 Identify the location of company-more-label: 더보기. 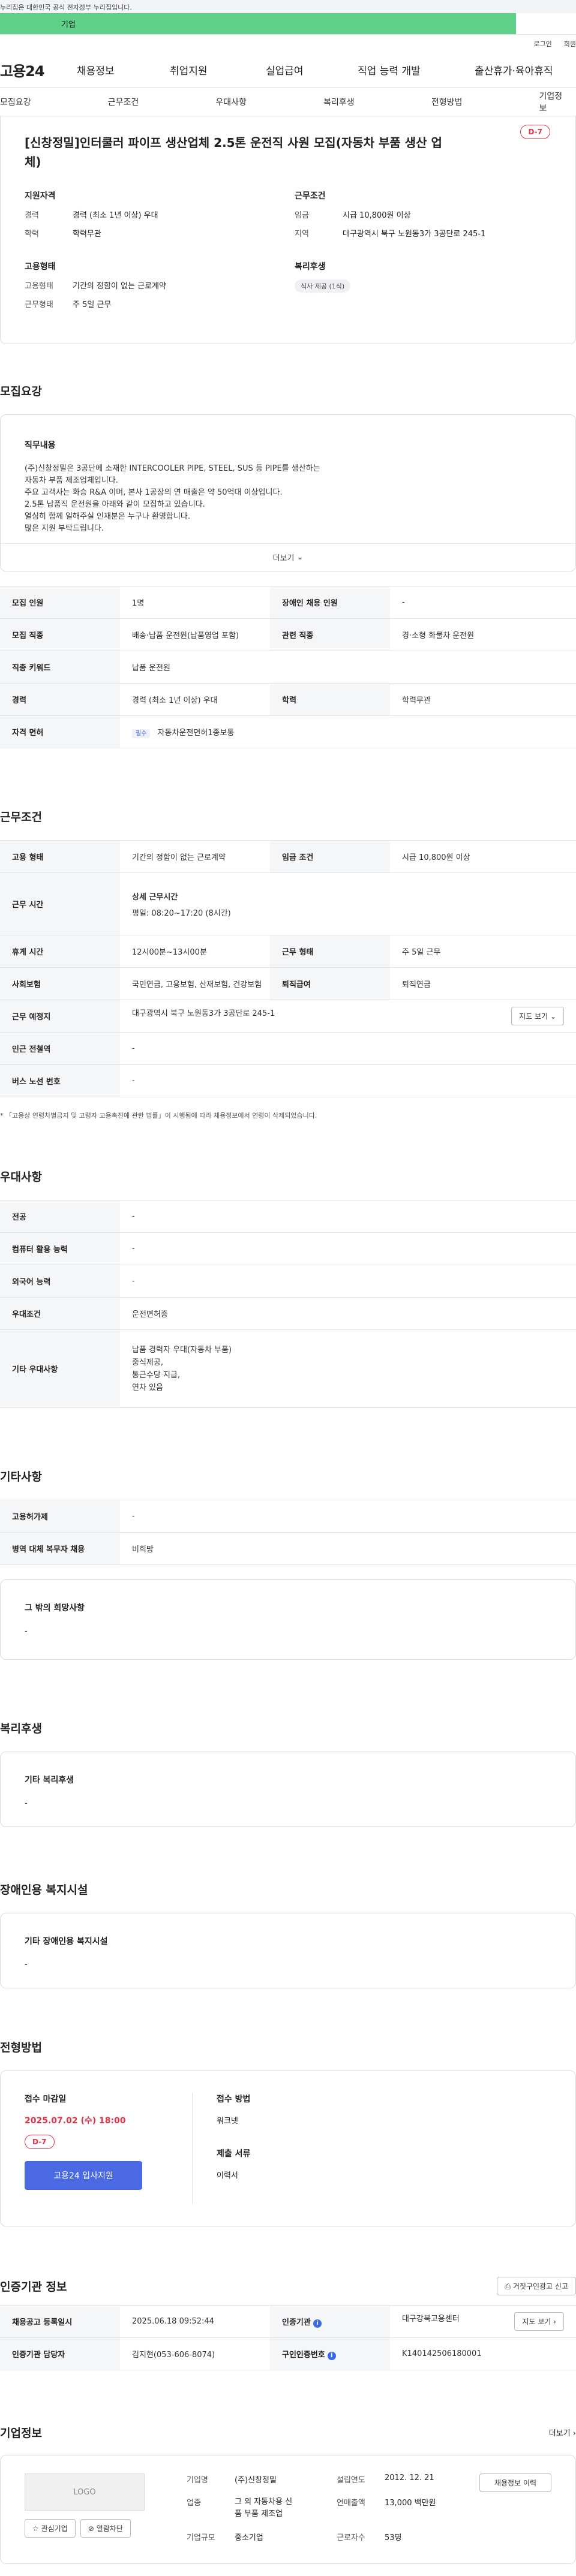
(559, 2433).